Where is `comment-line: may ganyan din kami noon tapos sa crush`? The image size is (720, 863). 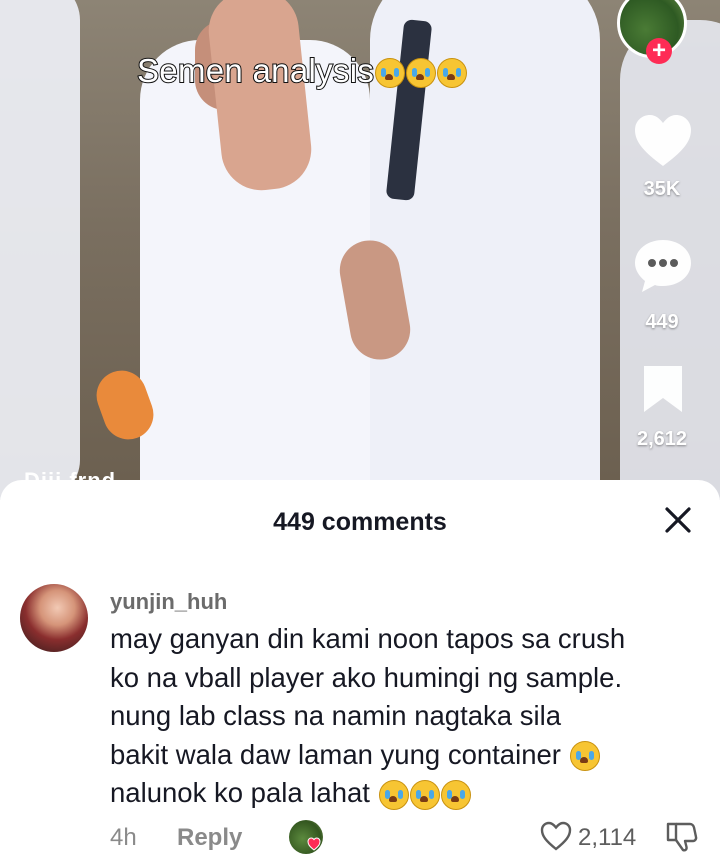
comment-line: may ganyan din kami noon tapos sa crush is located at coordinates (368, 638).